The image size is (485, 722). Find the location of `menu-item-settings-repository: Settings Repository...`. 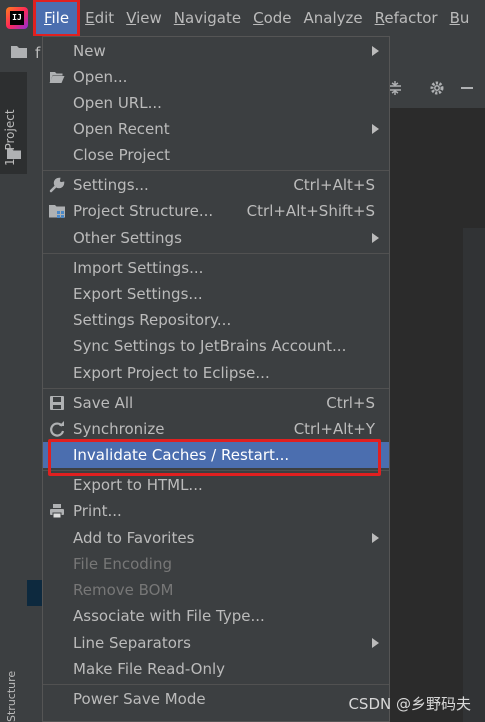

menu-item-settings-repository: Settings Repository... is located at coordinates (216, 320).